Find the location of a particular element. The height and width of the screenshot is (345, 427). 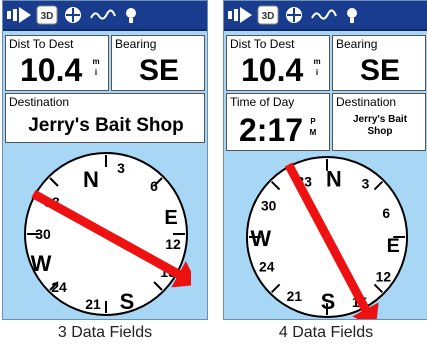

time-of-day-value: 2:17 is located at coordinates (271, 130).